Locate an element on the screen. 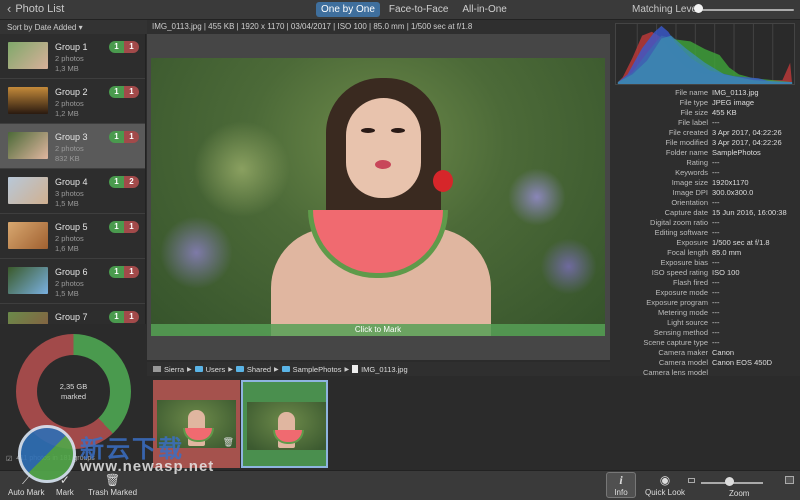  group-list-item: Group 6 2 photos 1,5 MB 11 is located at coordinates (72, 281).